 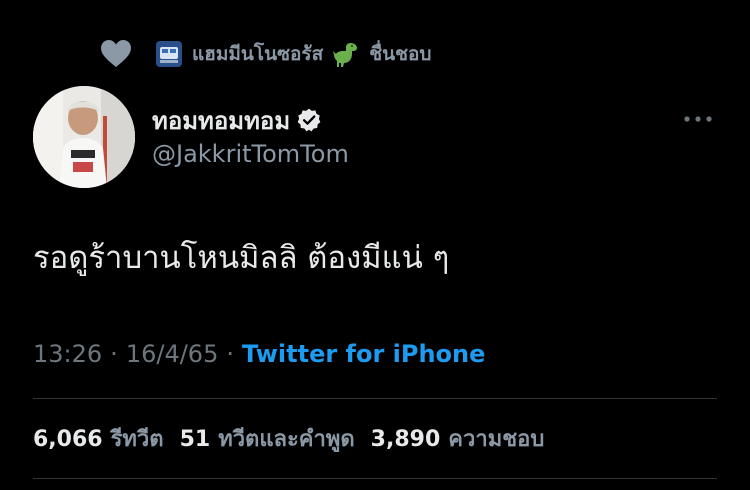 I want to click on retweets-count: 6,066, so click(x=68, y=439).